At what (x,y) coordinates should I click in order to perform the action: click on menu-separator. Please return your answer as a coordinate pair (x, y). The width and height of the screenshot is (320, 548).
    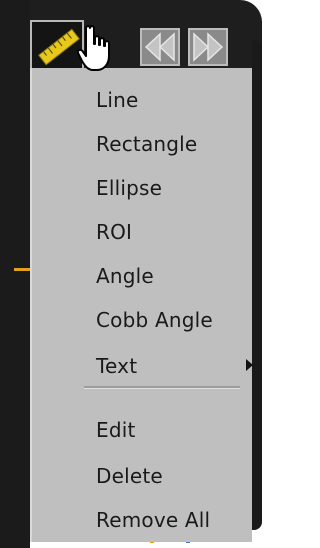
    Looking at the image, I should click on (162, 387).